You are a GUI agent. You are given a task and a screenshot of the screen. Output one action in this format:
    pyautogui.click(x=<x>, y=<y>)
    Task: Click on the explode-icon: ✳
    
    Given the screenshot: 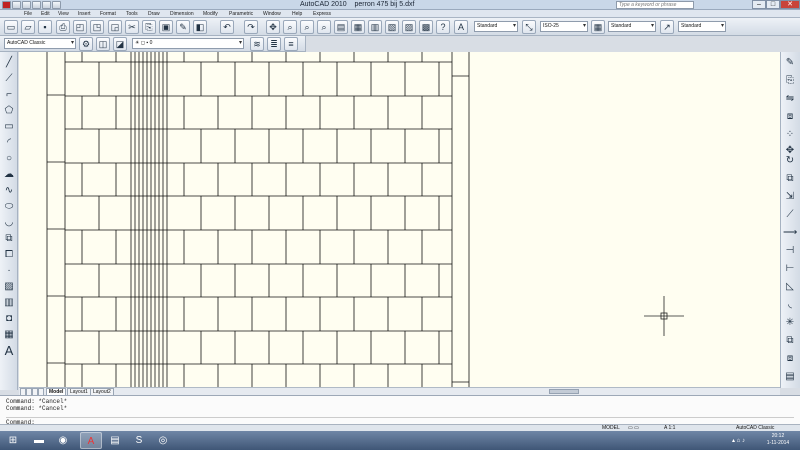 What is the action you would take?
    pyautogui.click(x=790, y=323)
    